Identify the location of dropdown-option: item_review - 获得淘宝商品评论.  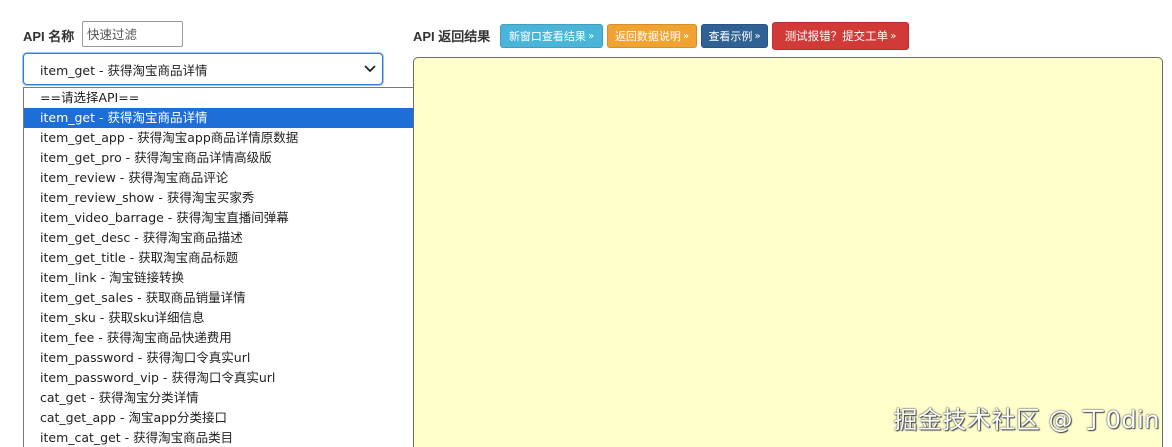
(222, 178).